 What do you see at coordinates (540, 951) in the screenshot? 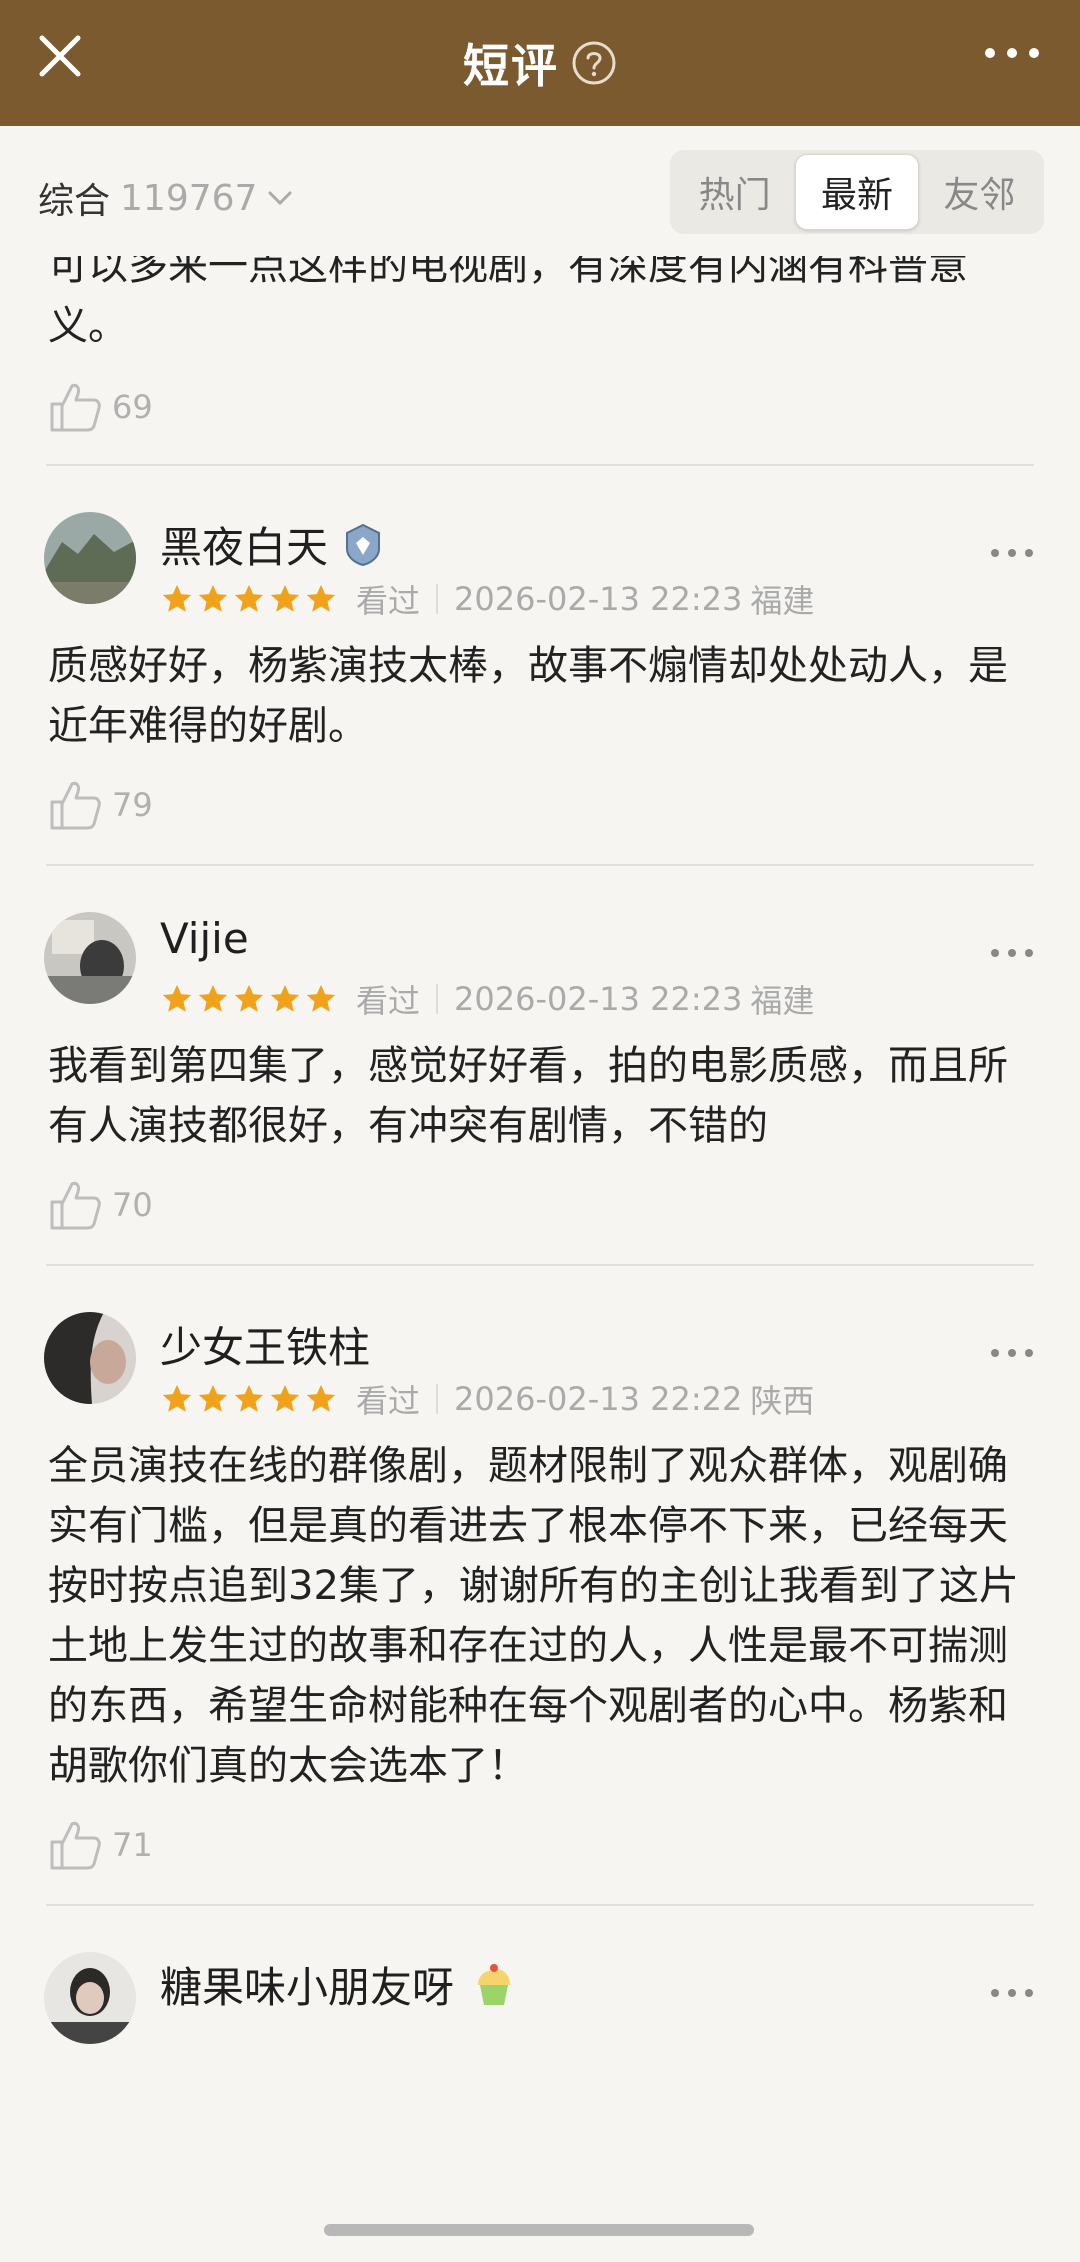
I see `user-row: Vijie 看过 2026-02-13 22:23 福建` at bounding box center [540, 951].